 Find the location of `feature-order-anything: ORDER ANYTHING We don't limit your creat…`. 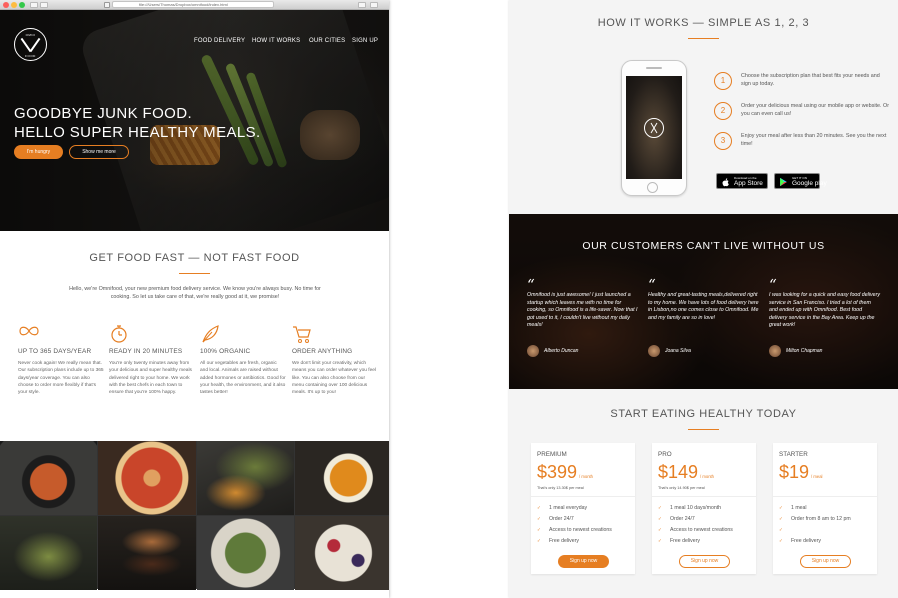

feature-order-anything: ORDER ANYTHING We don't limit your creat… is located at coordinates (335, 360).